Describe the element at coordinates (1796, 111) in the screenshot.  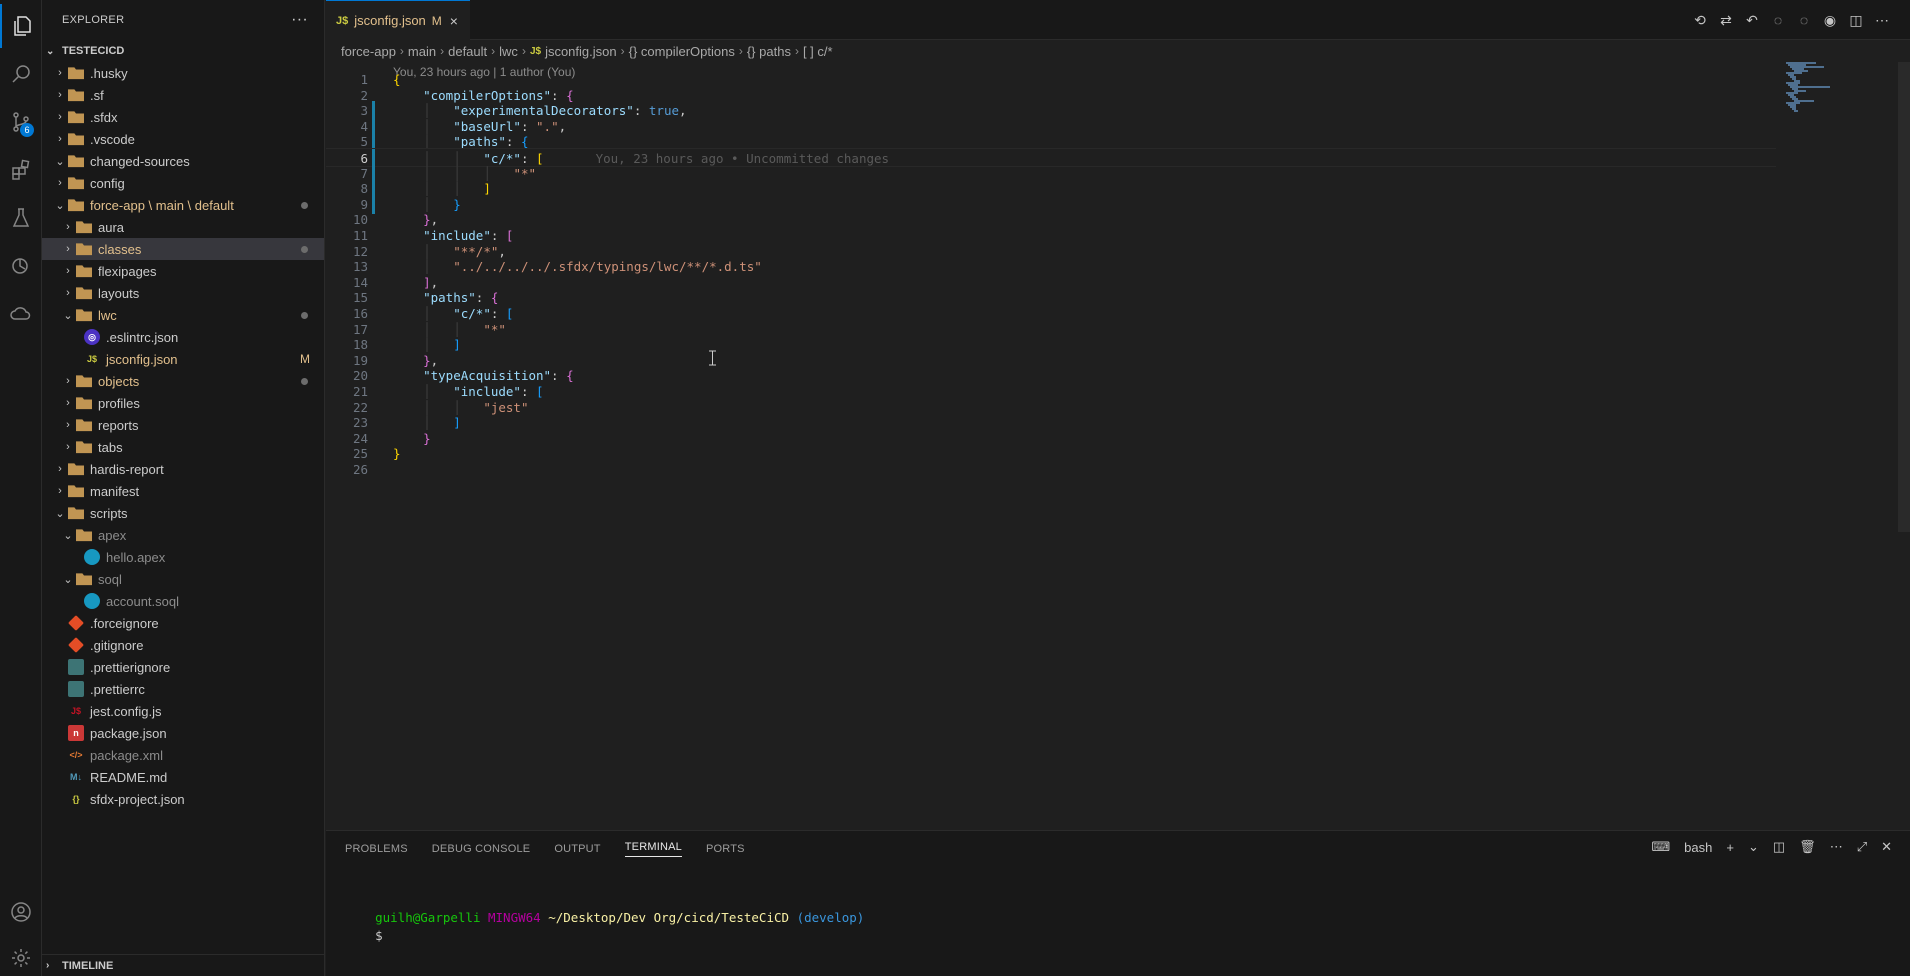
I see `minimap-line` at that location.